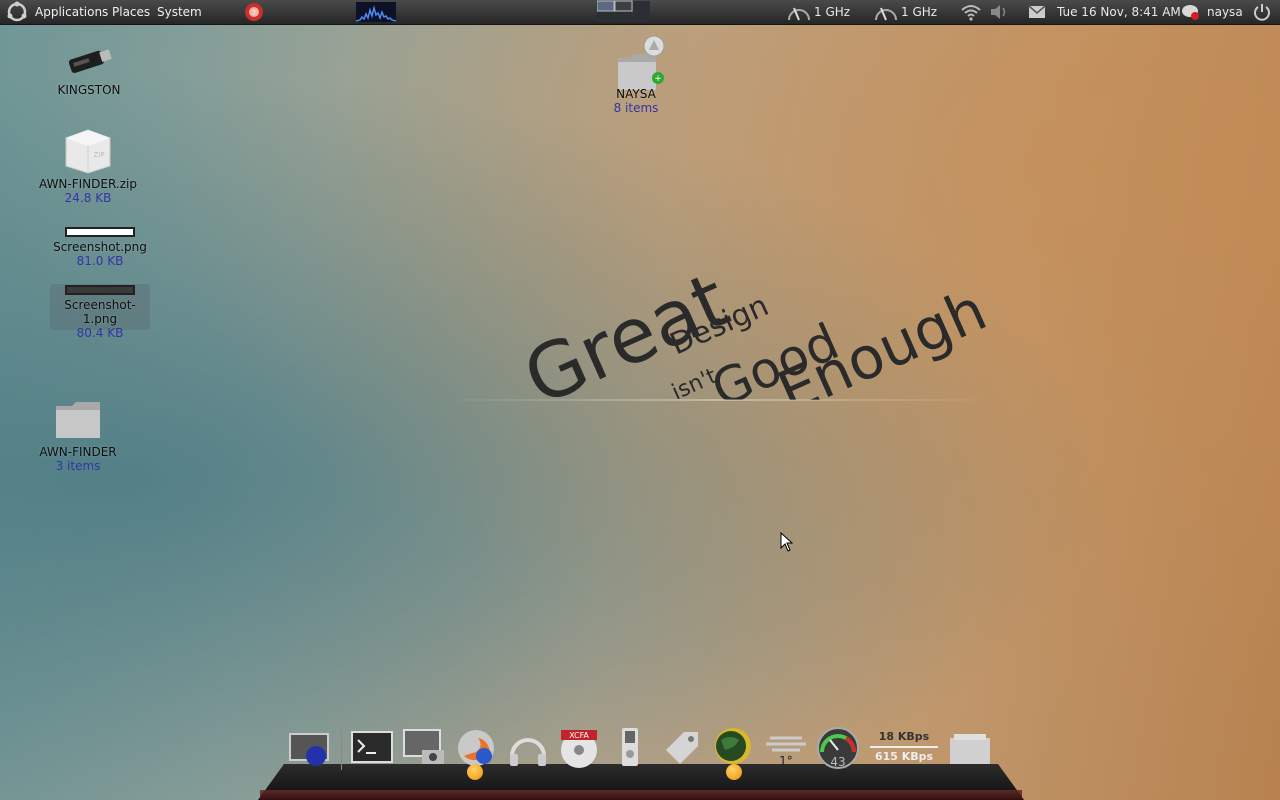  What do you see at coordinates (904, 756) in the screenshot?
I see `net-download-rate: 615 KBps` at bounding box center [904, 756].